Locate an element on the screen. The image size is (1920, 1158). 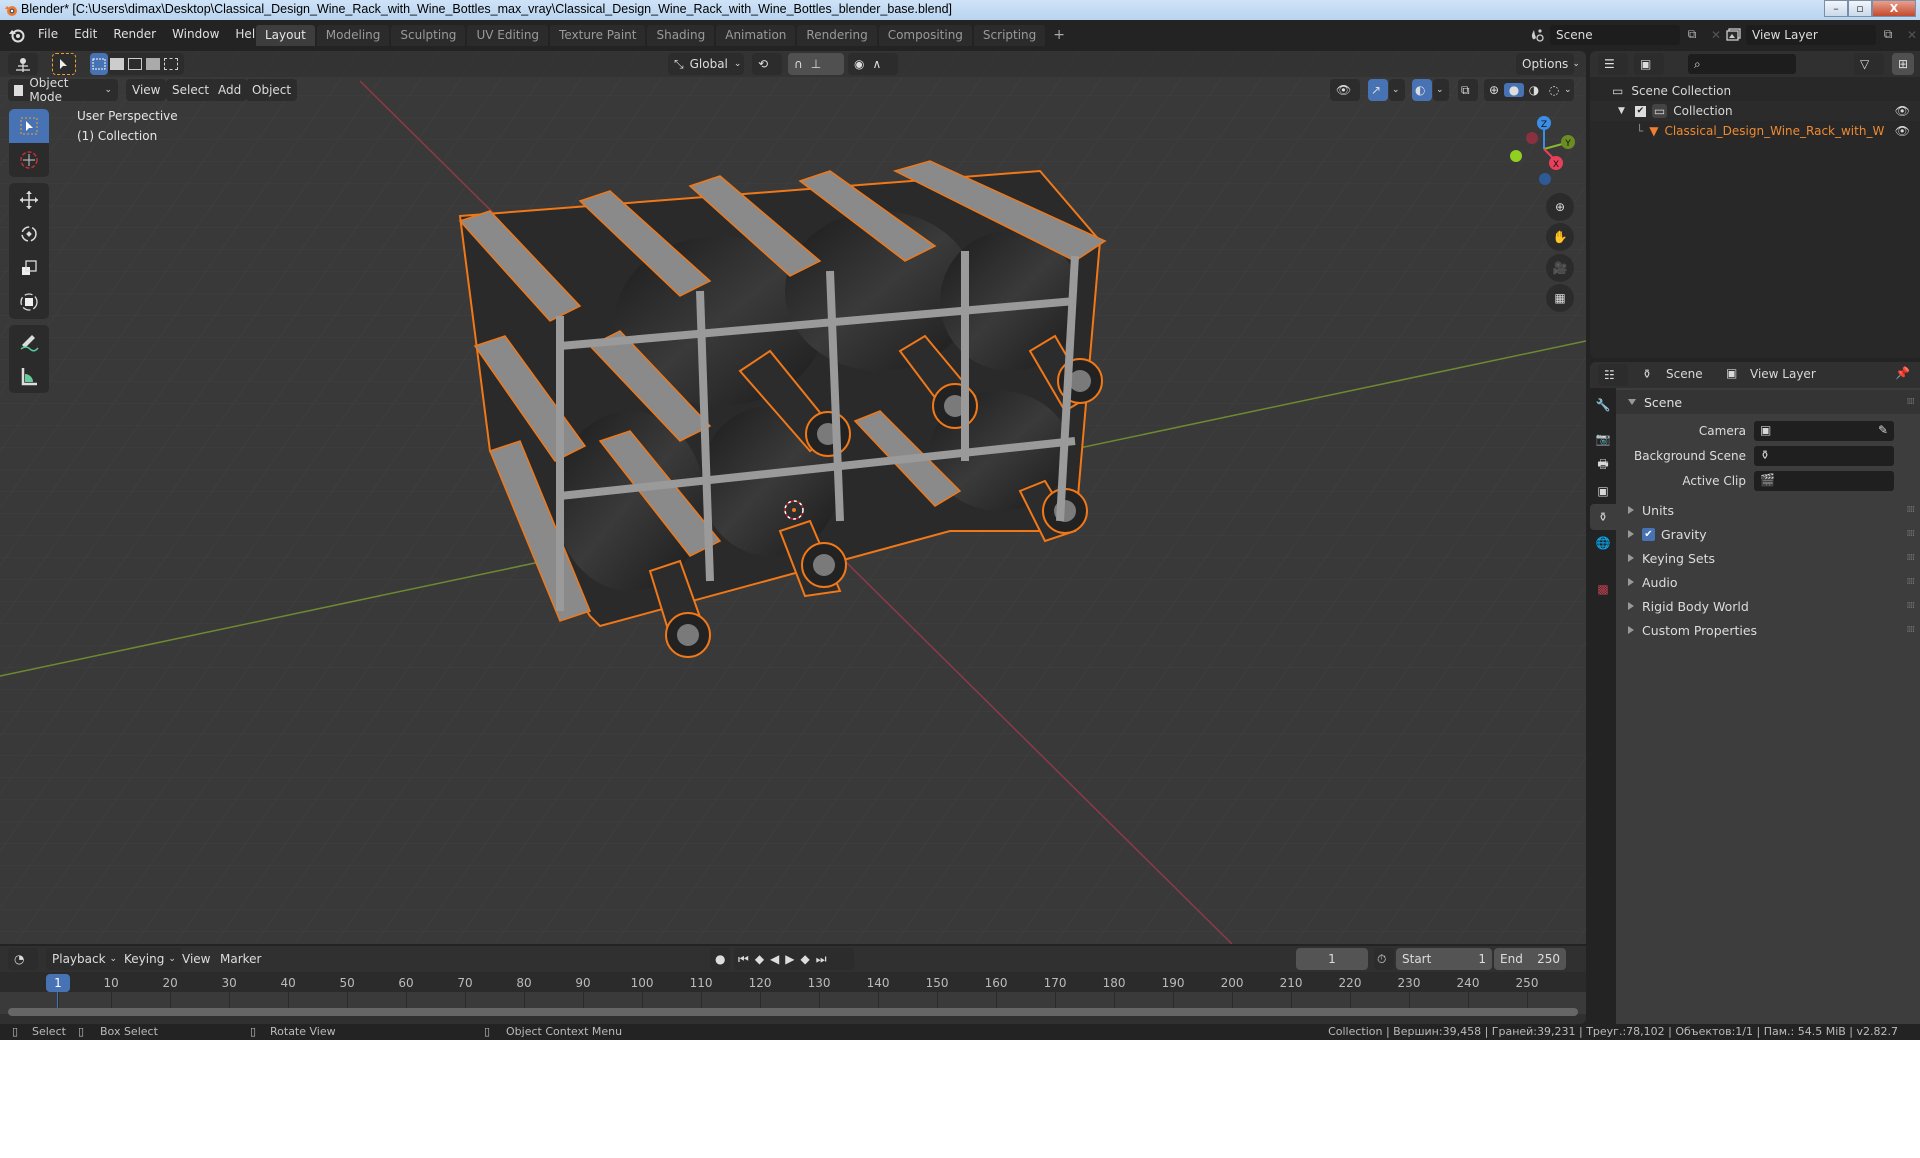
tab-view-layer: ▣ is located at coordinates (1603, 491).